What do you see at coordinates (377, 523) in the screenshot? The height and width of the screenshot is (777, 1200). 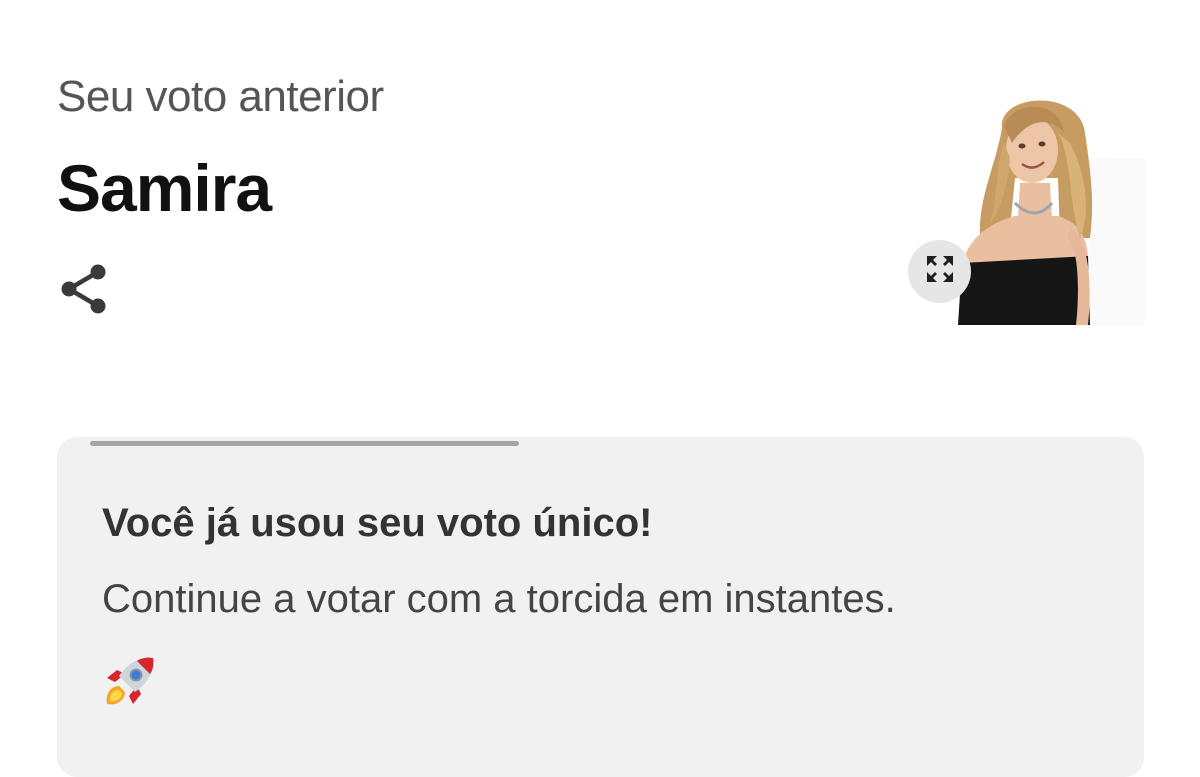 I see `vote-used-title: Você já usou seu voto único!` at bounding box center [377, 523].